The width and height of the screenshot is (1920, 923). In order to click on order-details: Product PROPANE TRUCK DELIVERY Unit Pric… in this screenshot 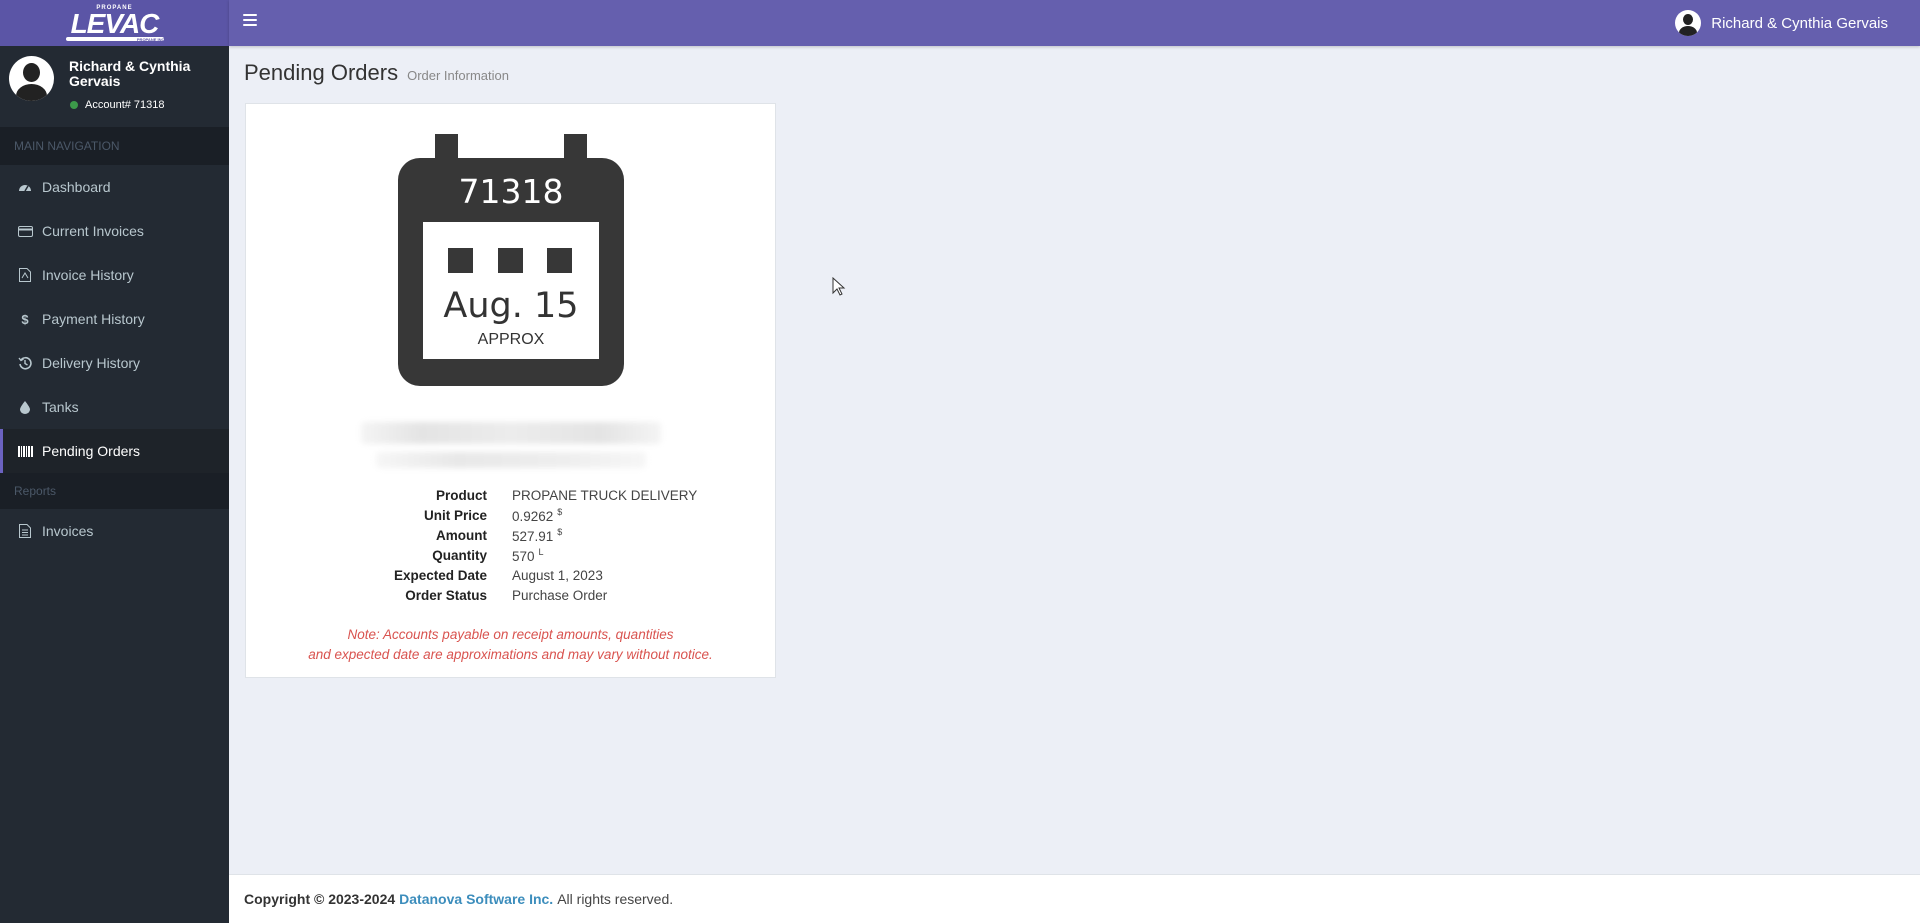, I will do `click(510, 545)`.